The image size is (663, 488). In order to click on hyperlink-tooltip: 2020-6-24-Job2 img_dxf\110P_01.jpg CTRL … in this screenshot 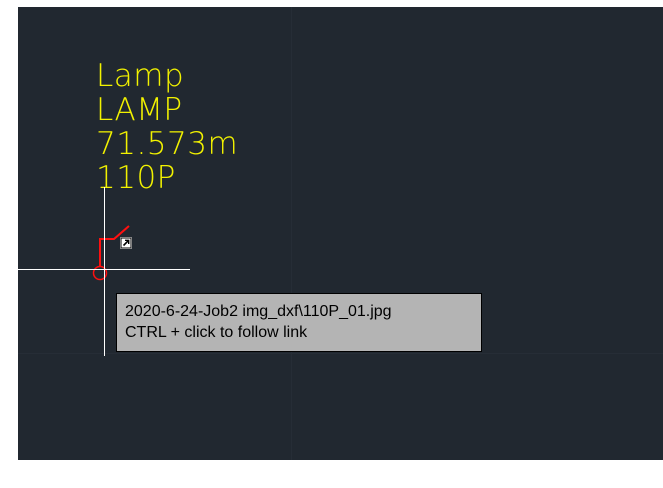, I will do `click(299, 322)`.